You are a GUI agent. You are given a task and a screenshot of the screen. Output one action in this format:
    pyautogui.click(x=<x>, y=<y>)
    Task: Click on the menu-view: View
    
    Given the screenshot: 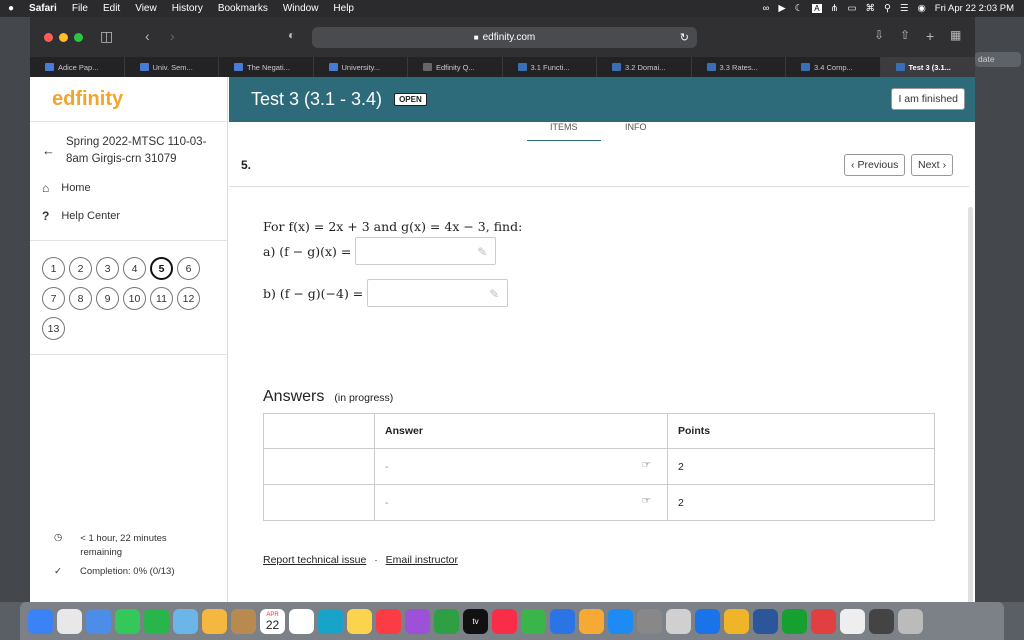 What is the action you would take?
    pyautogui.click(x=146, y=8)
    